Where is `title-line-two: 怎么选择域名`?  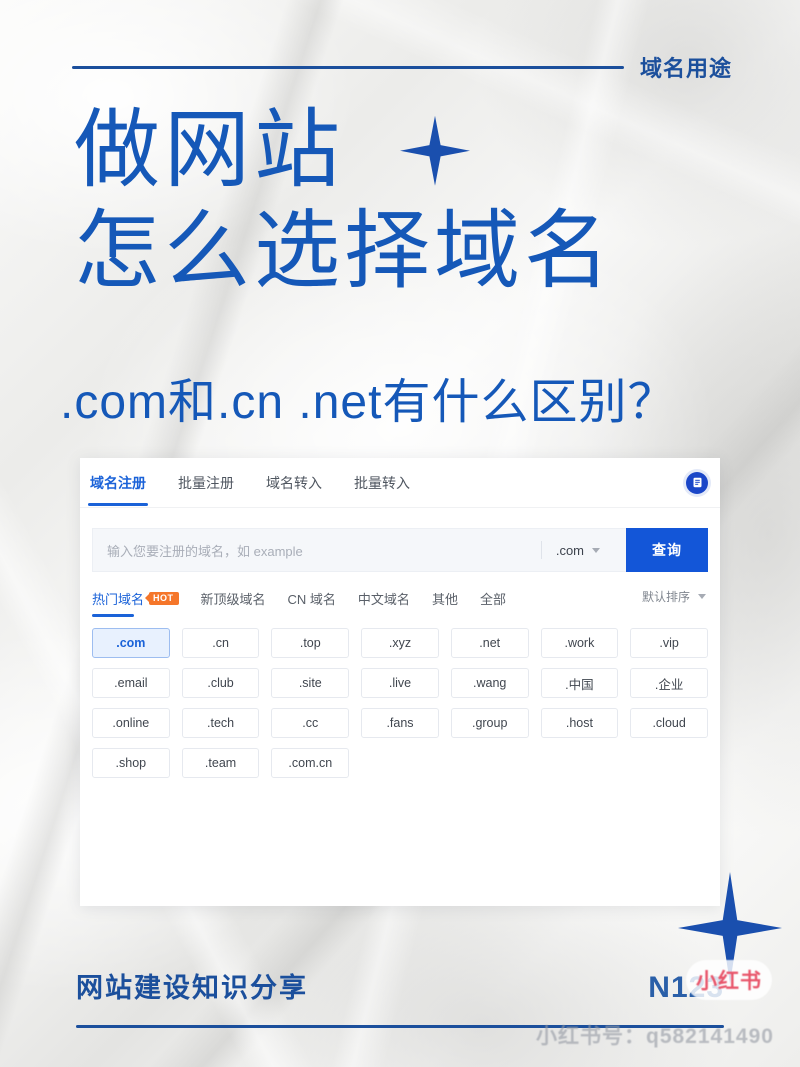
title-line-two: 怎么选择域名 is located at coordinates (344, 251).